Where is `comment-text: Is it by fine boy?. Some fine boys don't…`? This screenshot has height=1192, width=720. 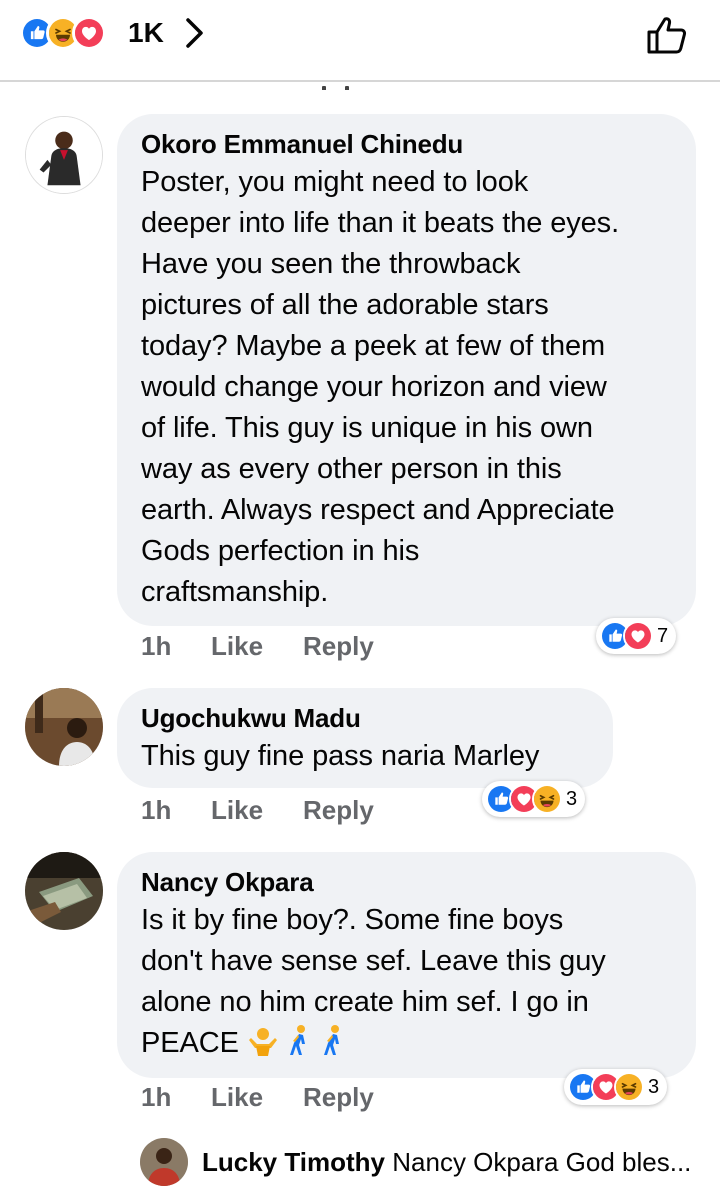 comment-text: Is it by fine boy?. Some fine boys don't… is located at coordinates (405, 982).